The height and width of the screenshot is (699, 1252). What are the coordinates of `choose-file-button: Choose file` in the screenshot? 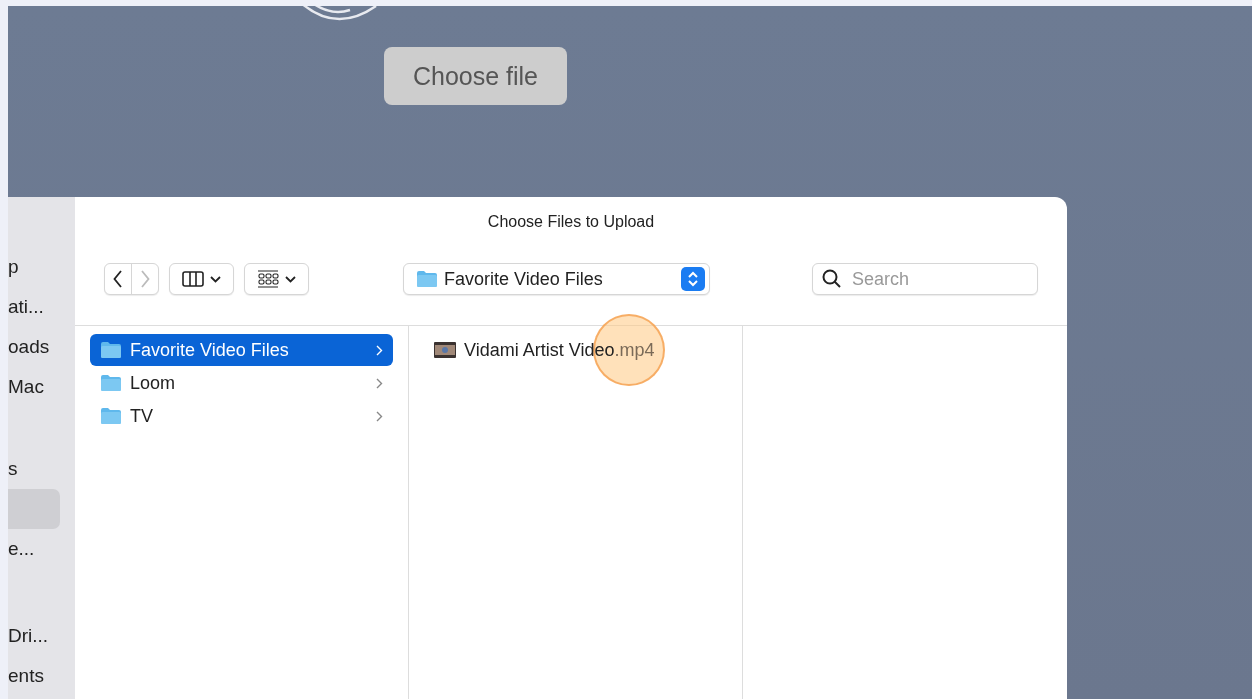 It's located at (475, 76).